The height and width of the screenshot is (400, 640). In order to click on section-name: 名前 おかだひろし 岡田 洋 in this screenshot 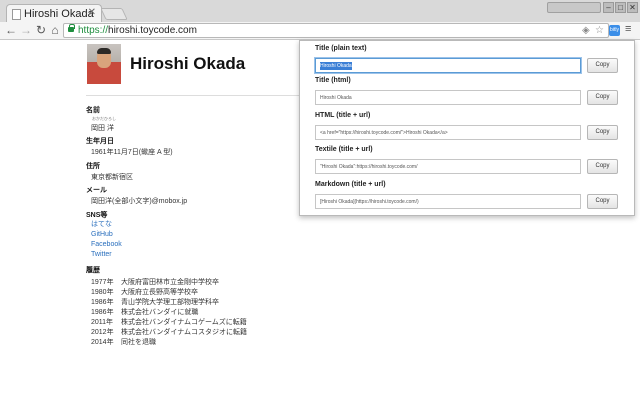, I will do `click(101, 119)`.